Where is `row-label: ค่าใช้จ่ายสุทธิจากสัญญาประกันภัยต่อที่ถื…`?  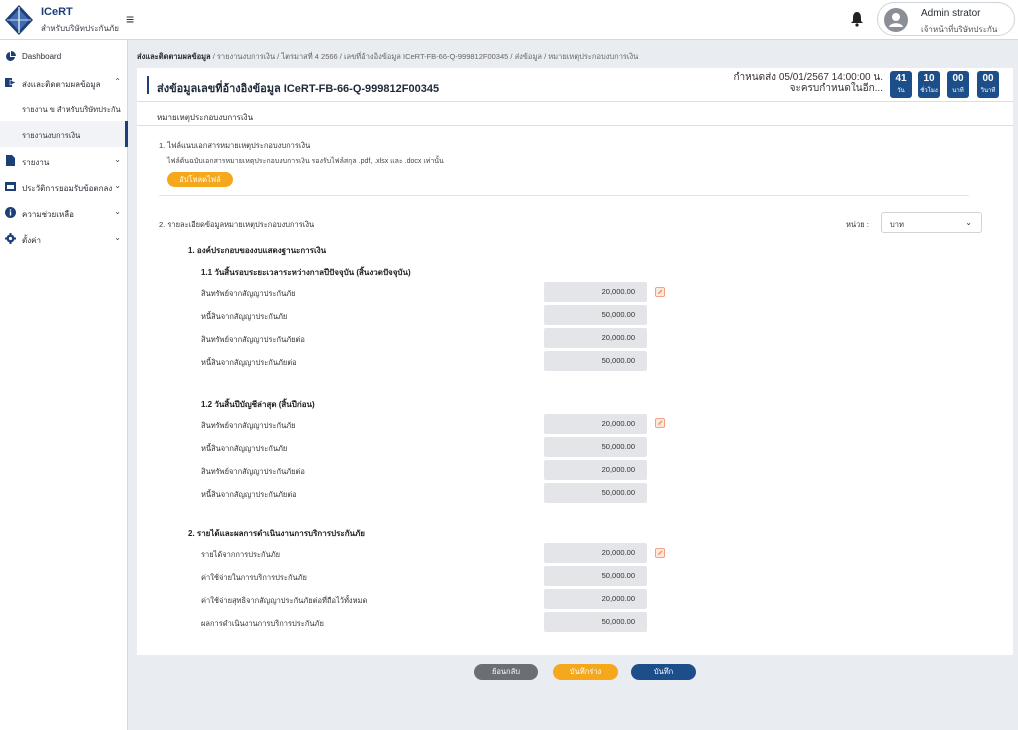
row-label: ค่าใช้จ่ายสุทธิจากสัญญาประกันภัยต่อที่ถื… is located at coordinates (284, 600).